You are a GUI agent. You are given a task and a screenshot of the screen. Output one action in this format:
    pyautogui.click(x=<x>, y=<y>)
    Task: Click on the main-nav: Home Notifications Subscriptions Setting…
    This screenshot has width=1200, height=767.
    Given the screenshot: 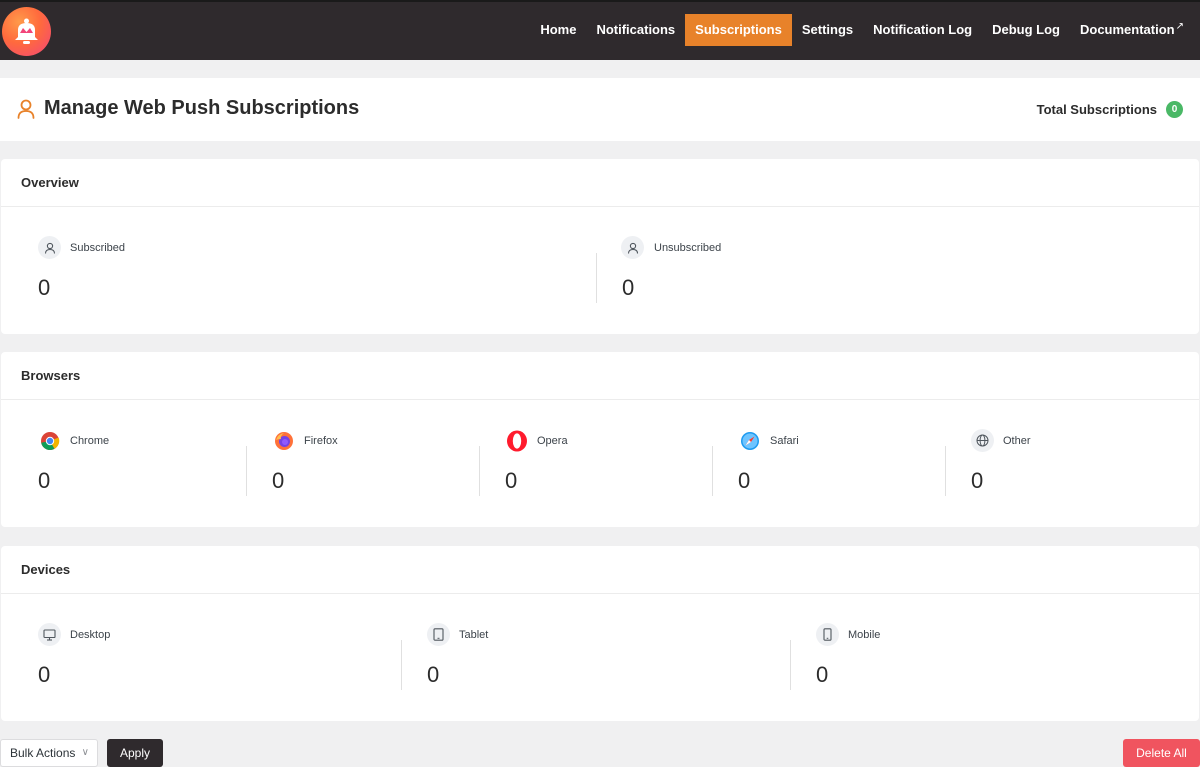 What is the action you would take?
    pyautogui.click(x=862, y=30)
    